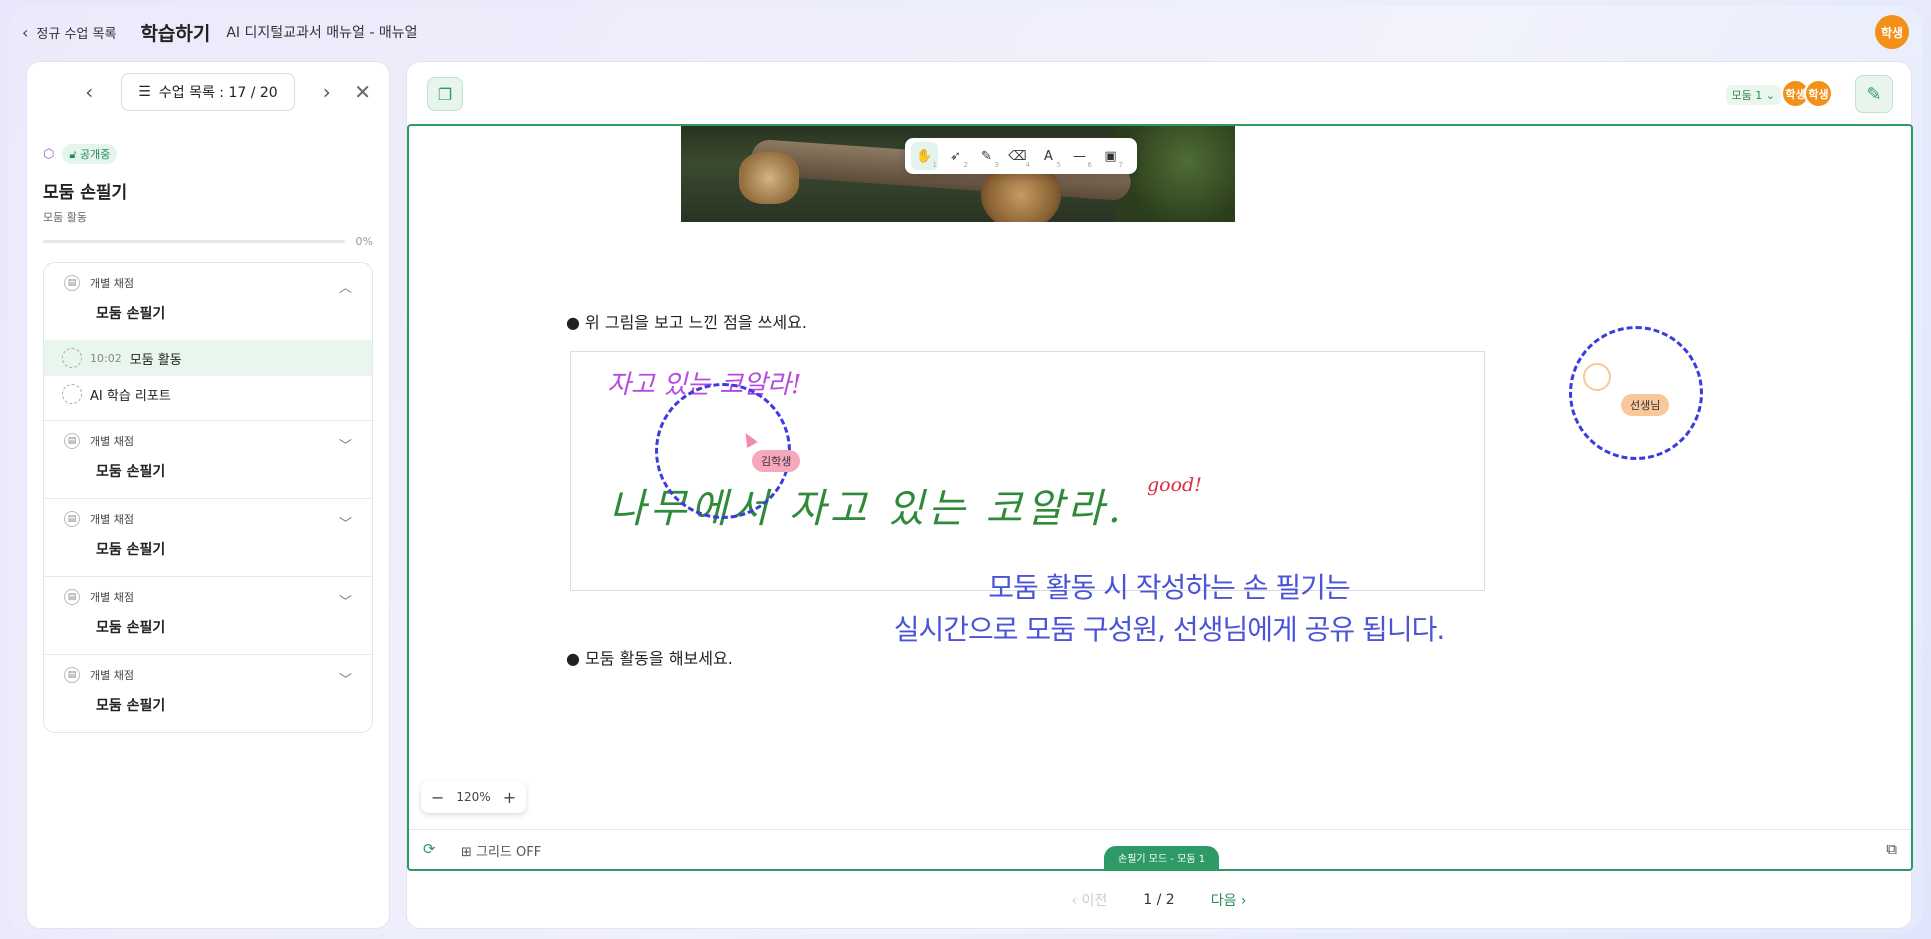  Describe the element at coordinates (1162, 857) in the screenshot. I see `mode-badge: 손필기 모드 - 모둠 1` at that location.